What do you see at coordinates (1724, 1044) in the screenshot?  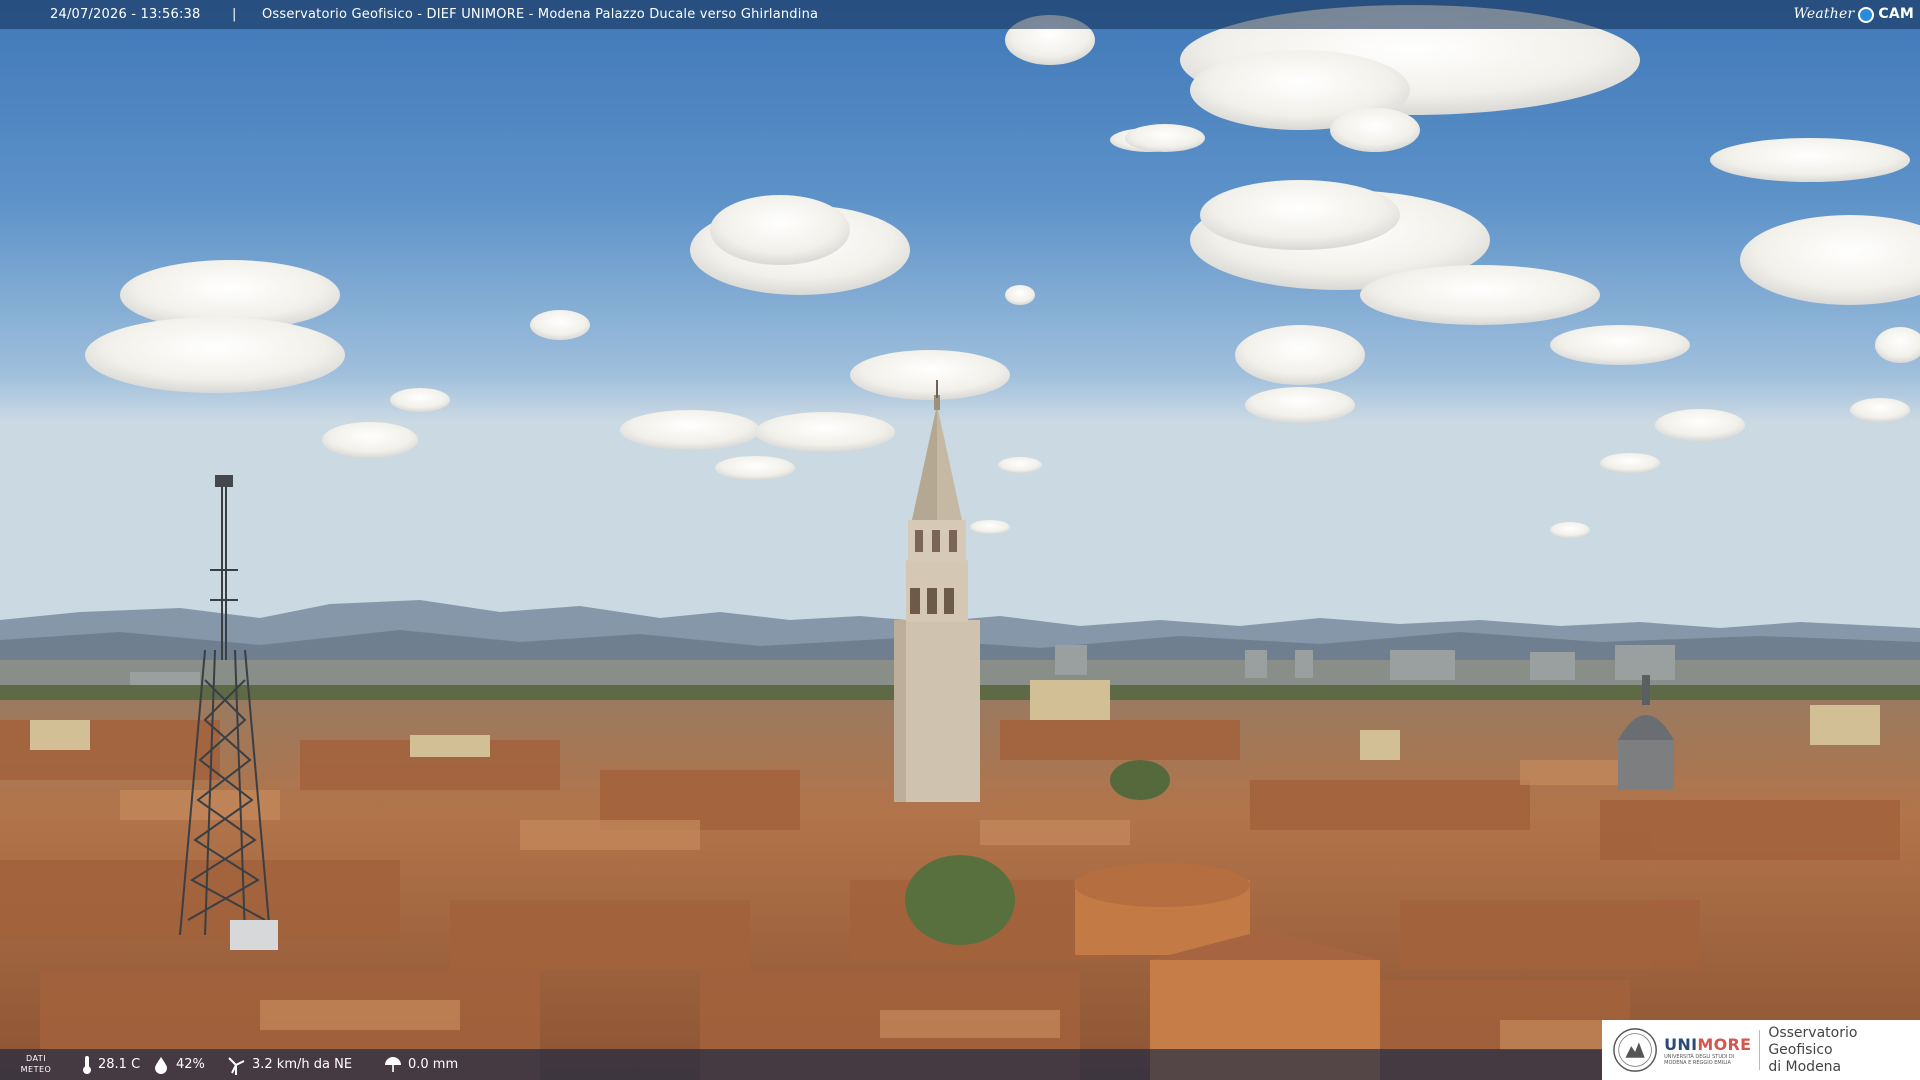 I see `unimore-more: MORE` at bounding box center [1724, 1044].